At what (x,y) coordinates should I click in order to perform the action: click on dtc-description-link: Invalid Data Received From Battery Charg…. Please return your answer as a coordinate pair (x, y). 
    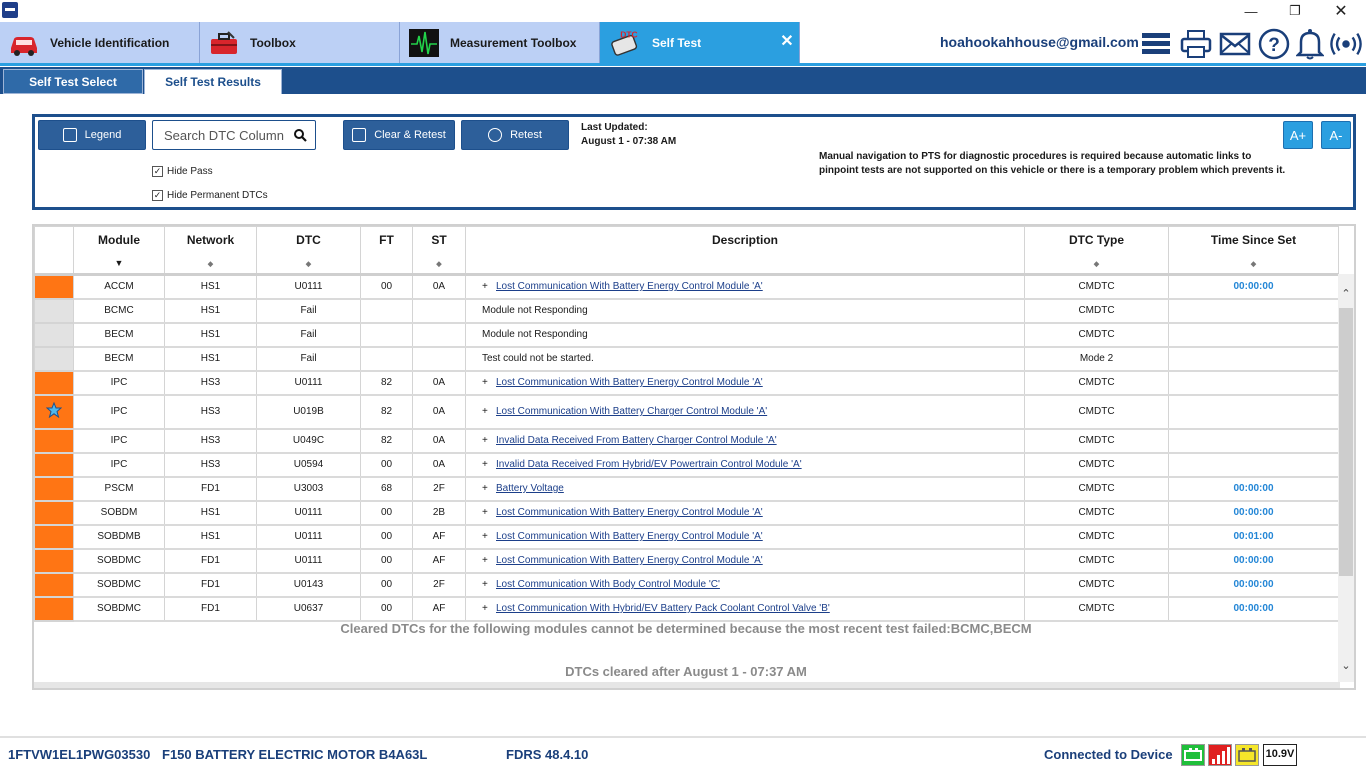
    Looking at the image, I should click on (636, 440).